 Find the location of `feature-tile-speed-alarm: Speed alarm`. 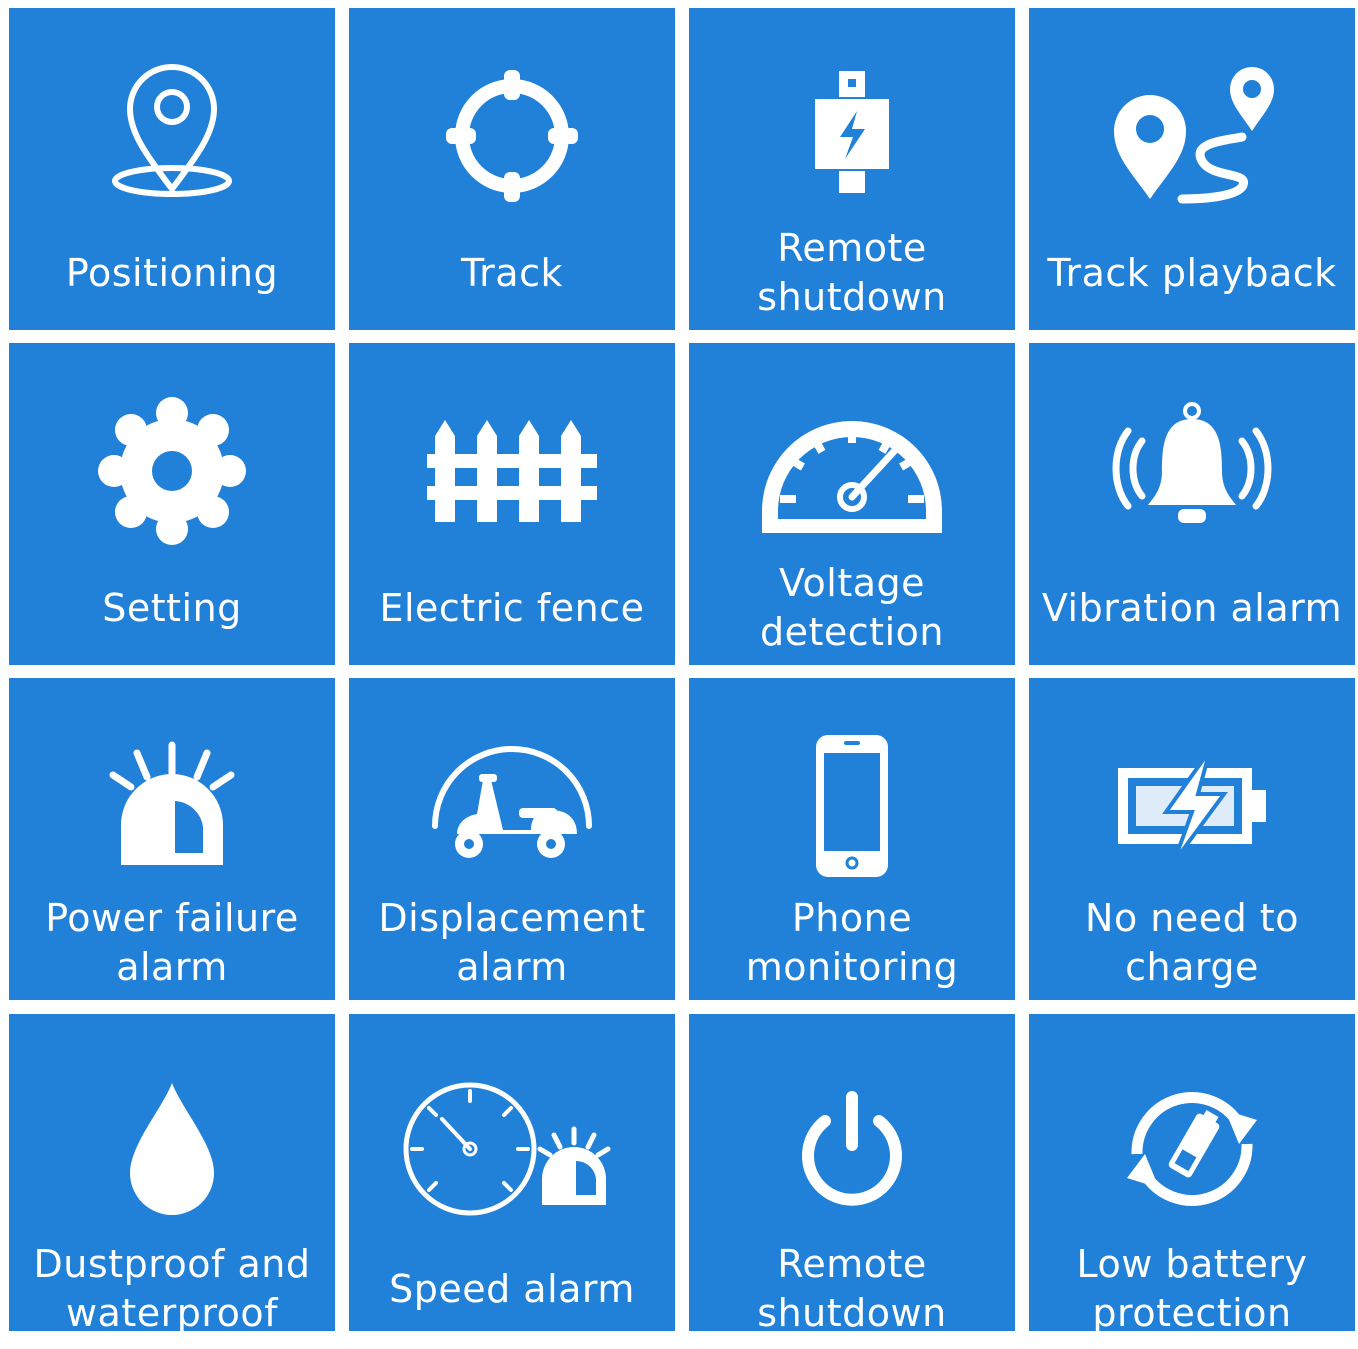

feature-tile-speed-alarm: Speed alarm is located at coordinates (512, 1172).